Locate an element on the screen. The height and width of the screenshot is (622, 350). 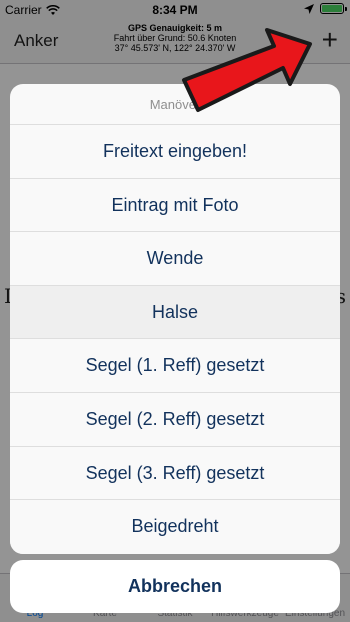
action-eintrag-foto: Eintrag mit Foto is located at coordinates (175, 205).